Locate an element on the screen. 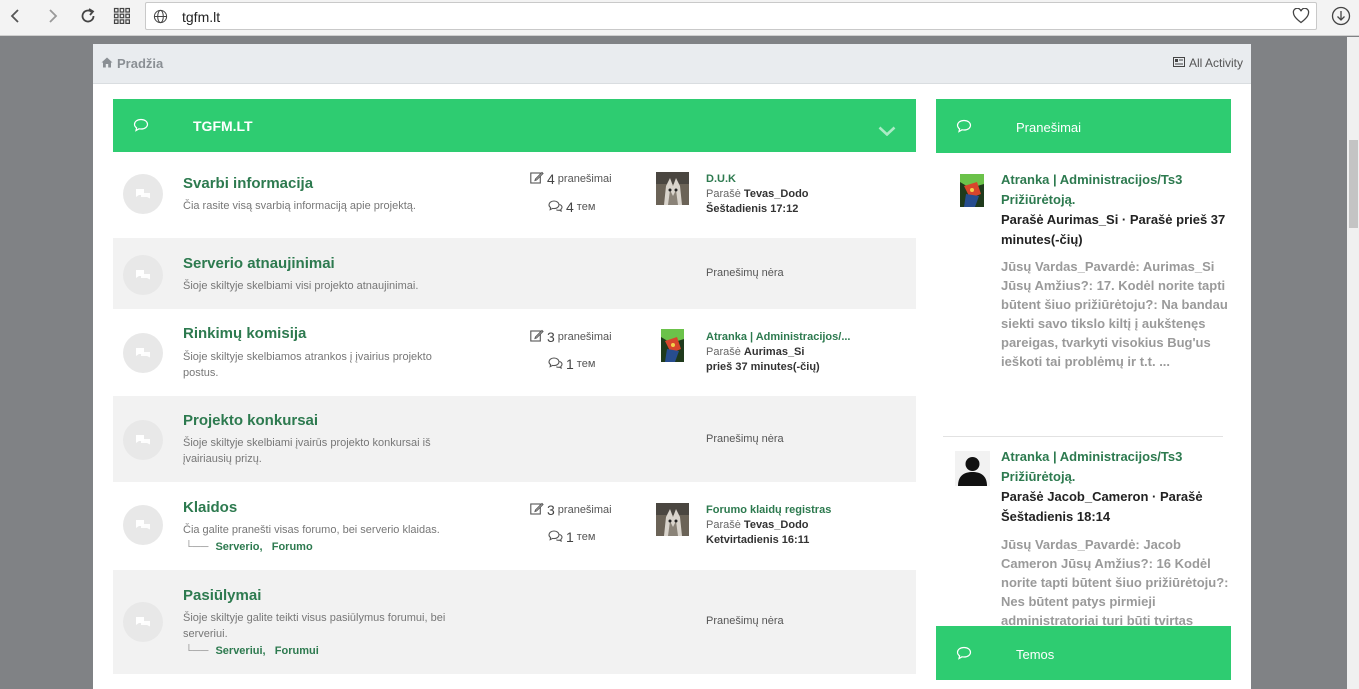  topics-count: 4 тем is located at coordinates (571, 207).